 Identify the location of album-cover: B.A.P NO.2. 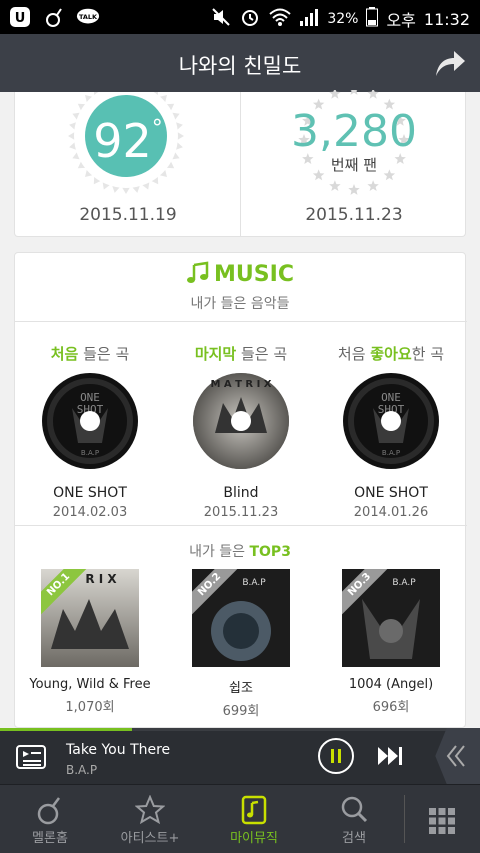
(241, 618).